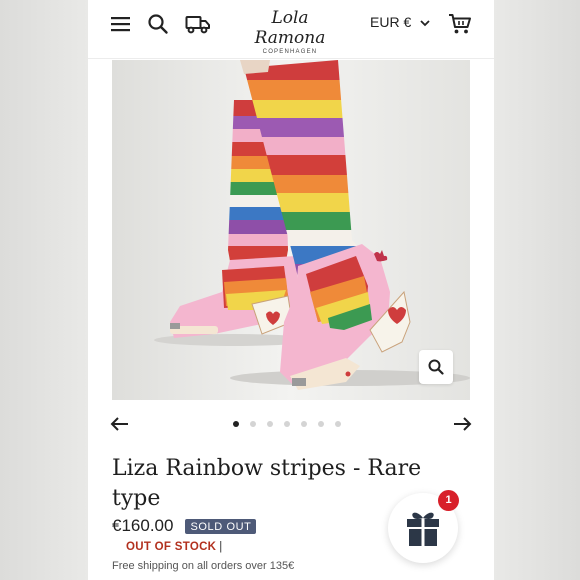 This screenshot has height=580, width=580. What do you see at coordinates (120, 424) in the screenshot?
I see `arrow-left-icon` at bounding box center [120, 424].